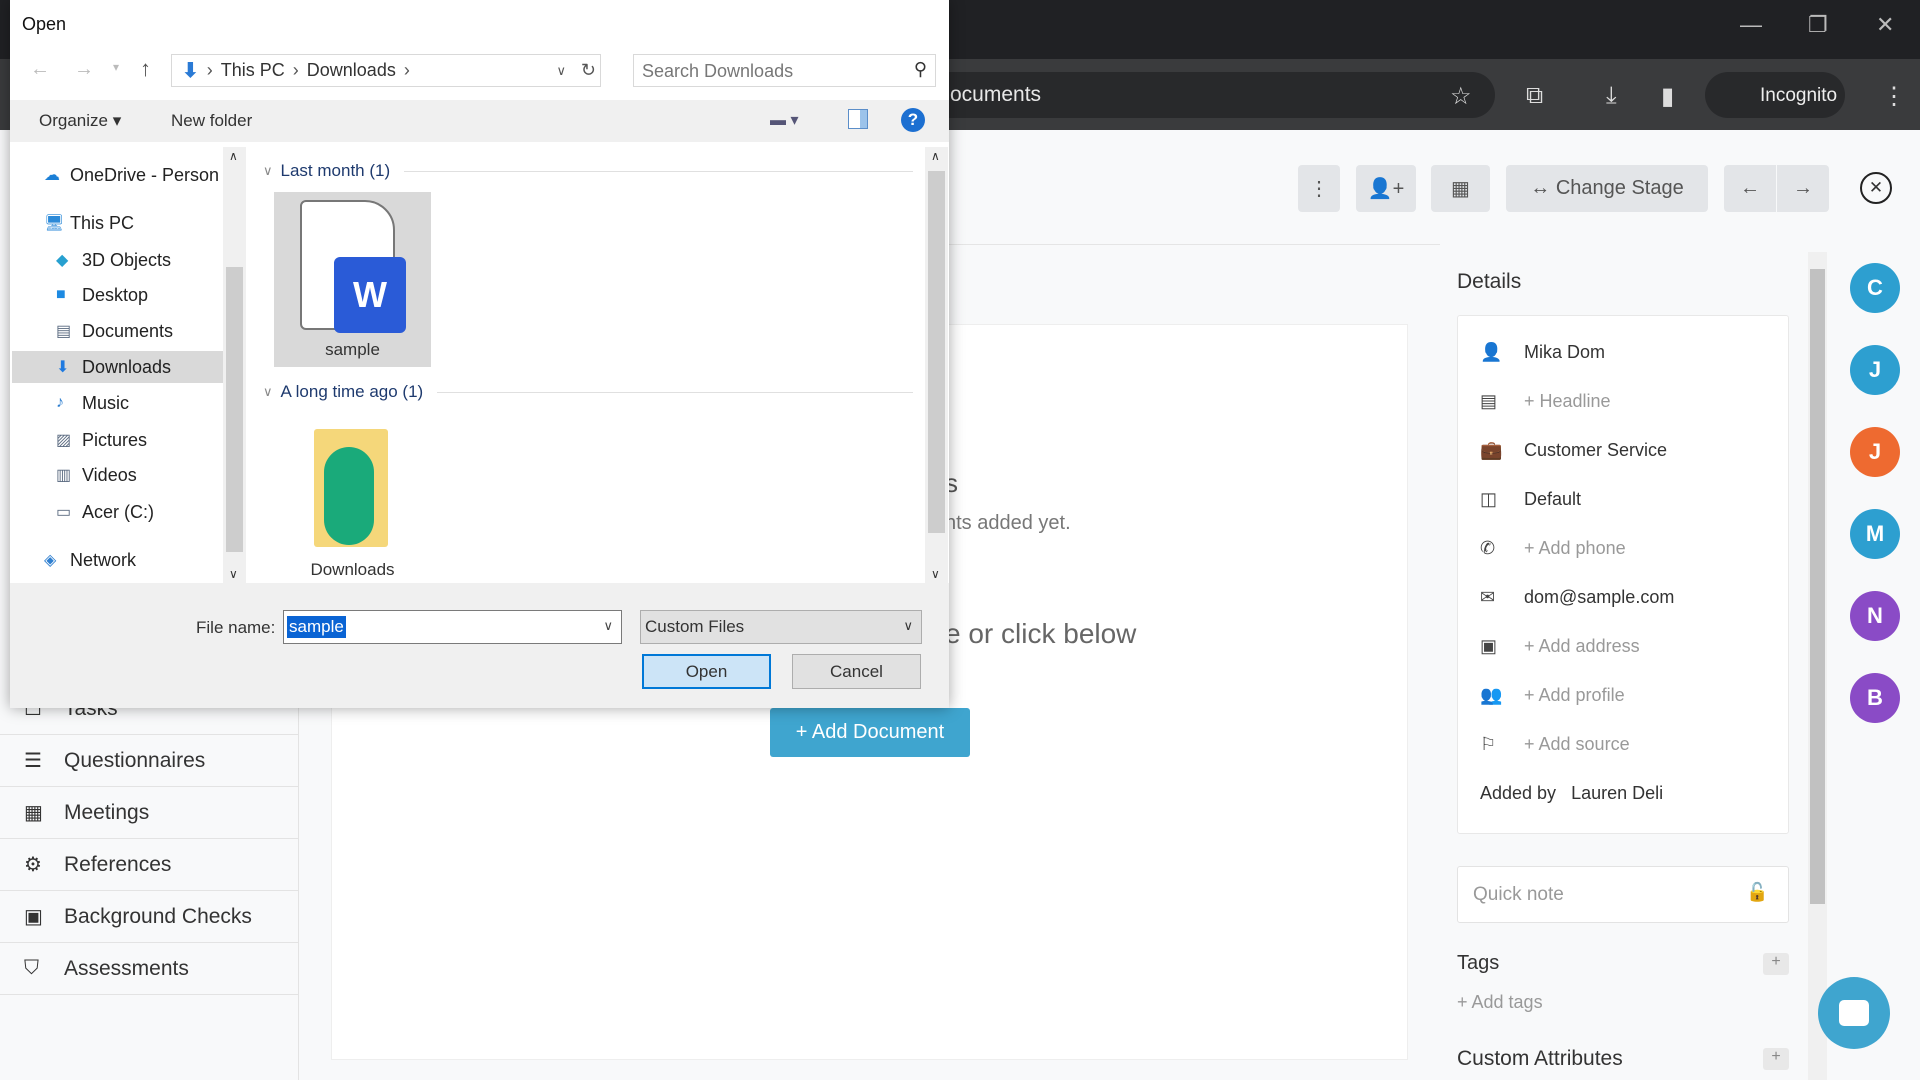 Image resolution: width=1920 pixels, height=1080 pixels. What do you see at coordinates (1571, 793) in the screenshot?
I see `added-by: Added by Lauren Deli` at bounding box center [1571, 793].